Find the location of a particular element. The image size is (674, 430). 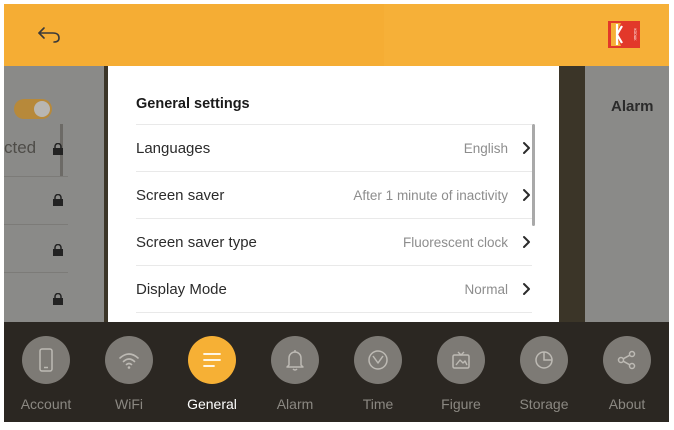

menu-lines-icon is located at coordinates (212, 360).